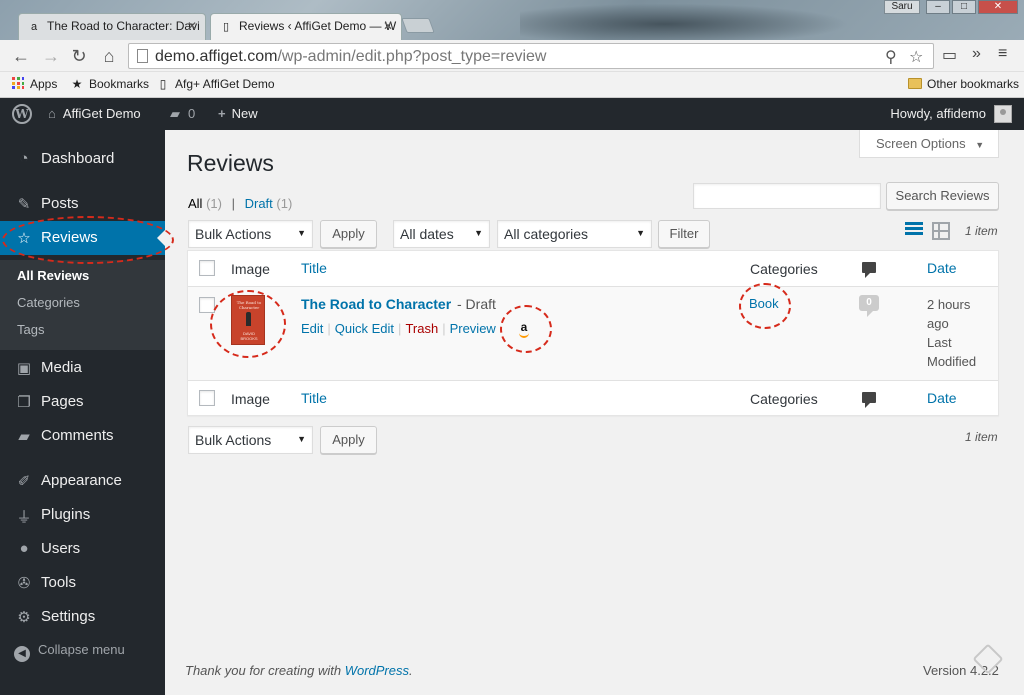 This screenshot has height=695, width=1024. Describe the element at coordinates (398, 328) in the screenshot. I see `row-actions: Edit | Quick Edit | Trash | Preview` at that location.